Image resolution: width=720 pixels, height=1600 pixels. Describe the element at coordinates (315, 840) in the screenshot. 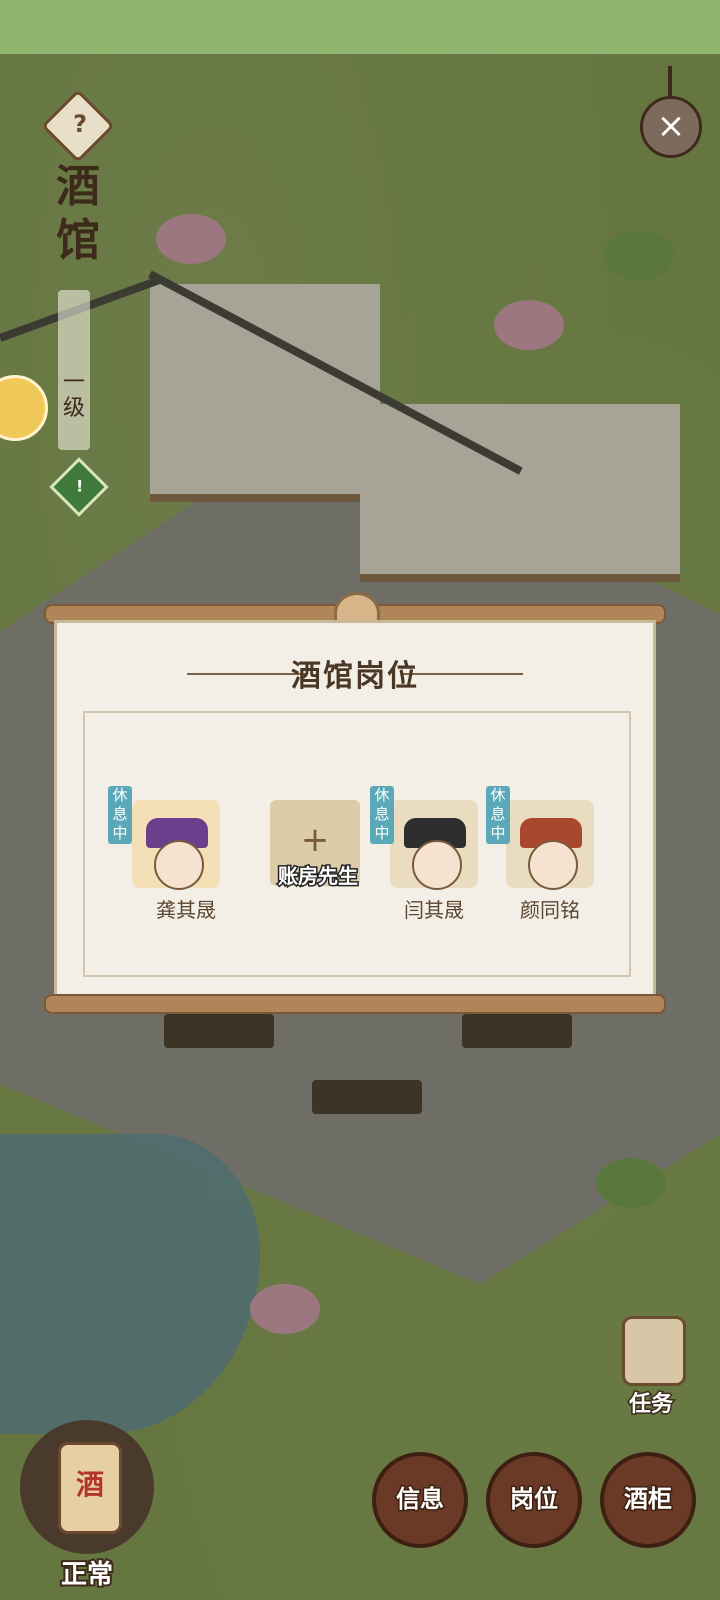

I see `plus-icon: +` at that location.